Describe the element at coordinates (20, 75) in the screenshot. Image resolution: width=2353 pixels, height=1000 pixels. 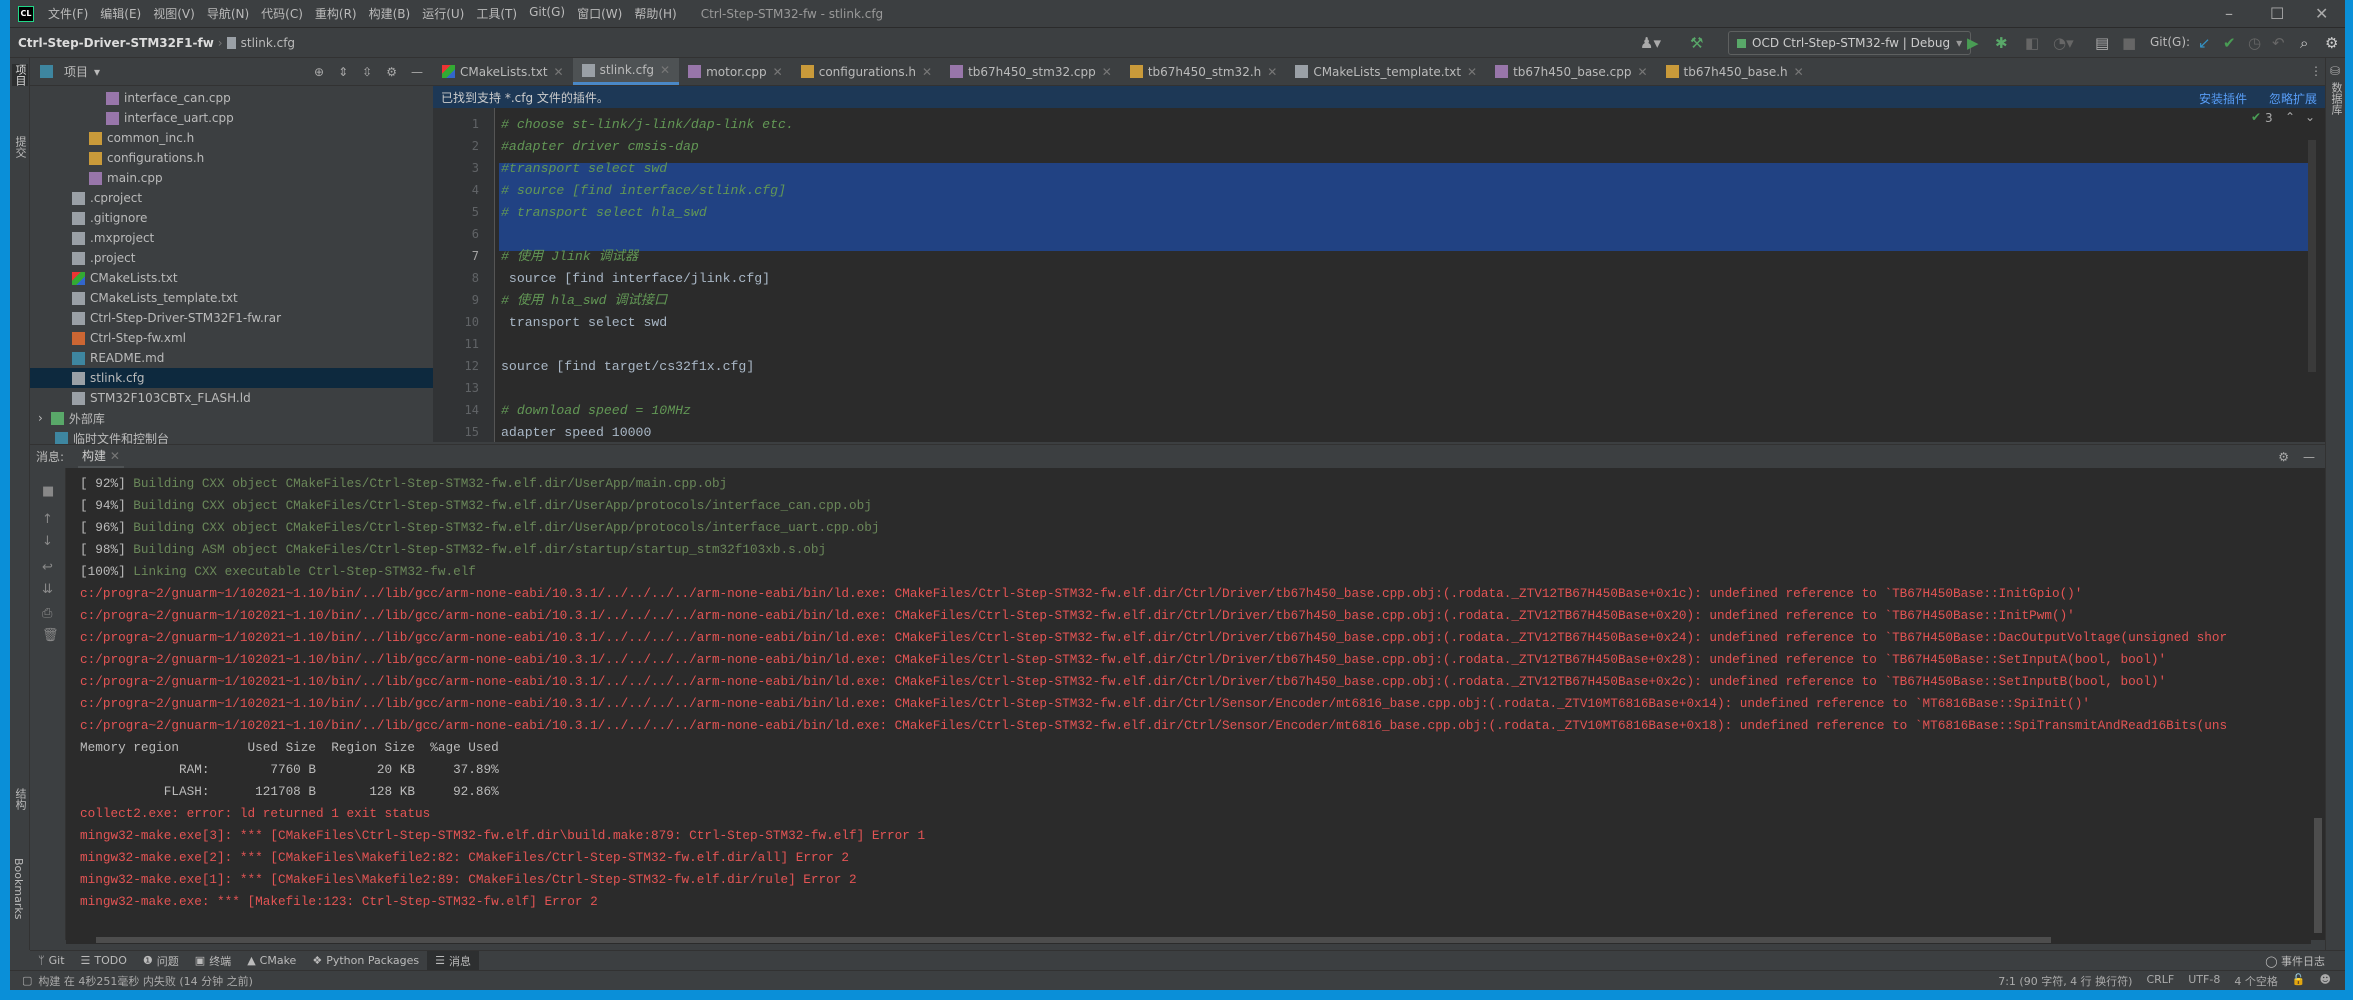
I see `tool-window-project: 项目` at that location.